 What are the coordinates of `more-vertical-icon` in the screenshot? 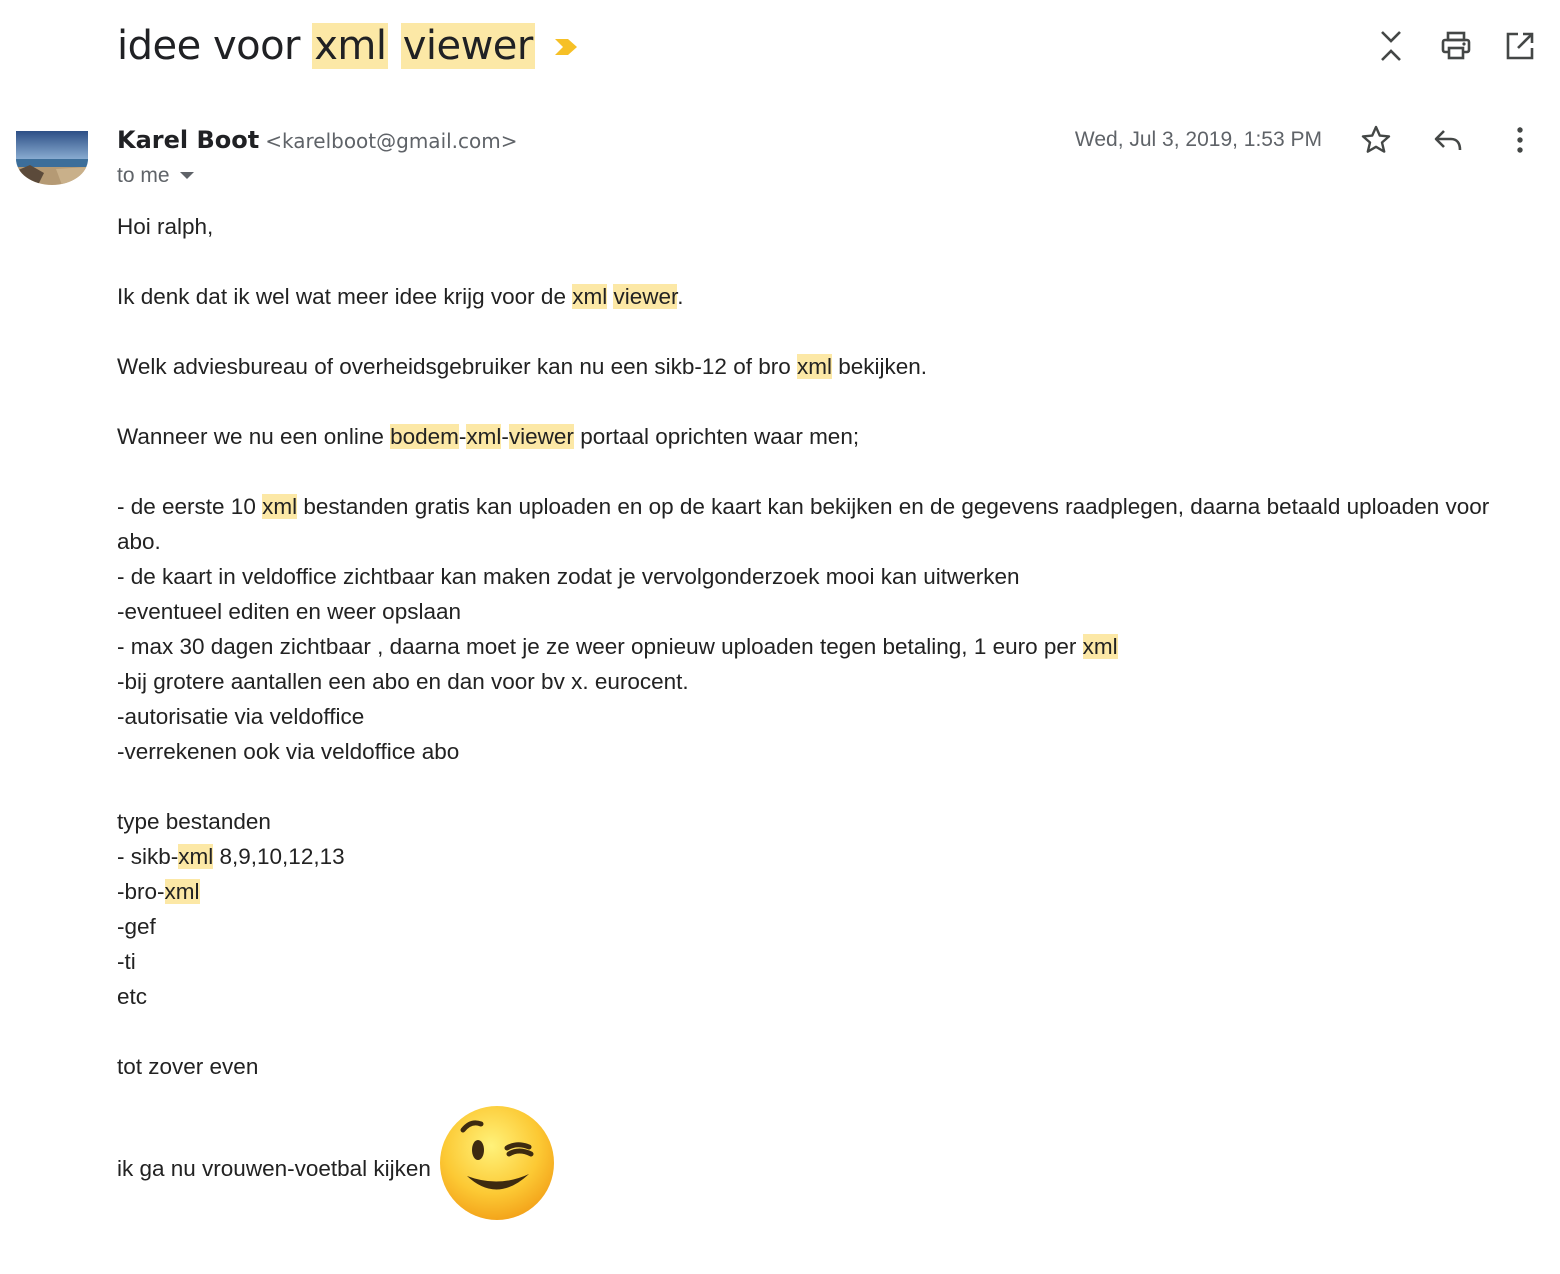 It's located at (1520, 140).